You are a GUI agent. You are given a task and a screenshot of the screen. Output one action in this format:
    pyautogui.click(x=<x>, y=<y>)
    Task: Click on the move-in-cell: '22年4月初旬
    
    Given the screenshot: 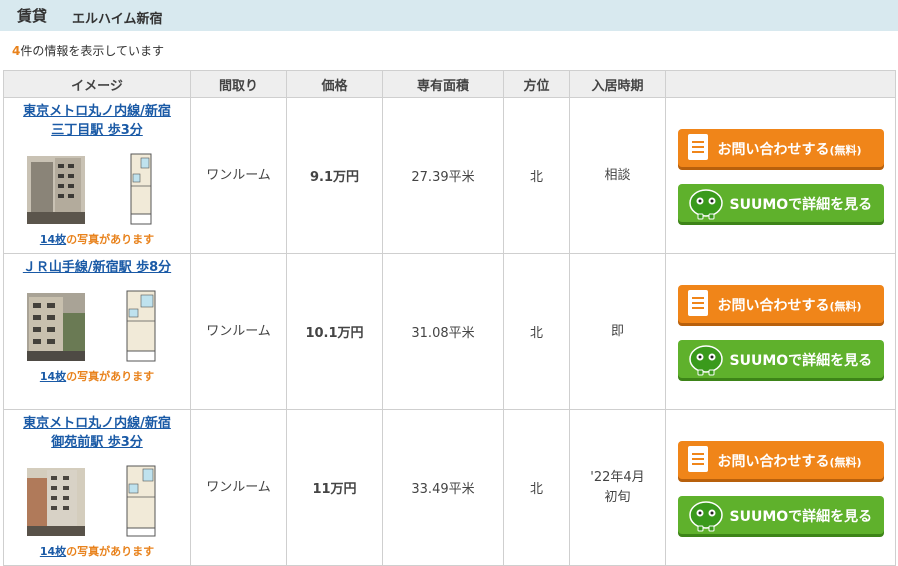 What is the action you would take?
    pyautogui.click(x=617, y=487)
    